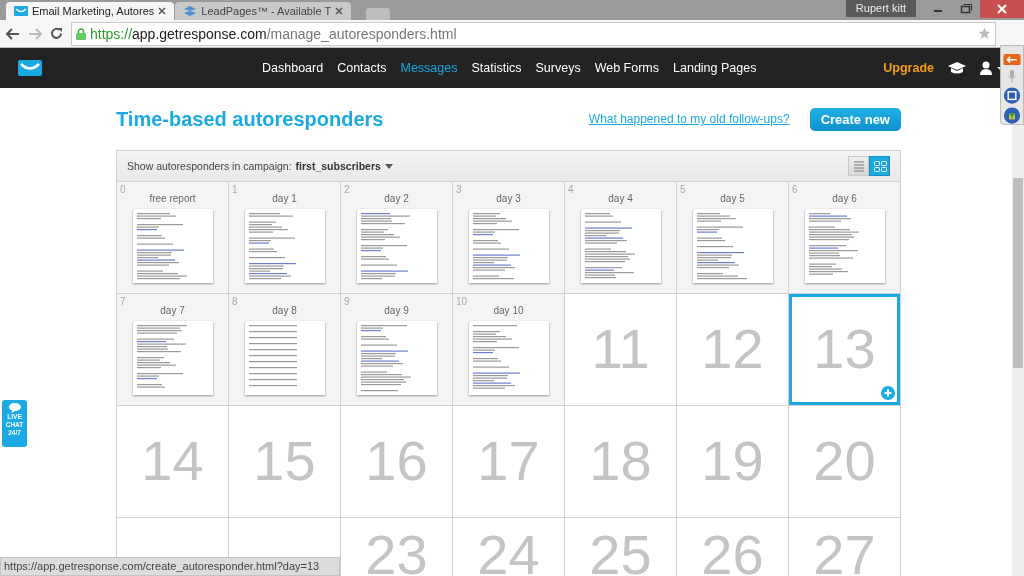 The image size is (1024, 576). I want to click on calendar-cell: 7 day 7, so click(172, 349).